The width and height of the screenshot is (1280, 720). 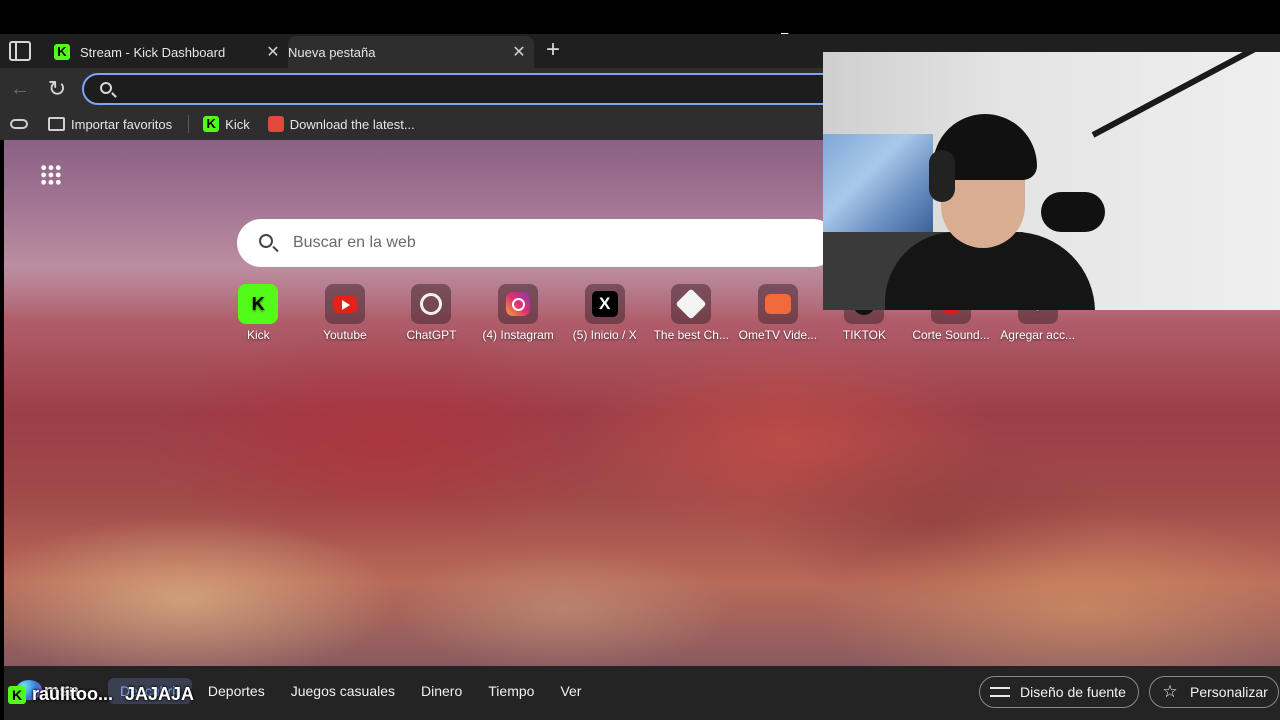 I want to click on tab-actions-menu-icon, so click(x=20, y=51).